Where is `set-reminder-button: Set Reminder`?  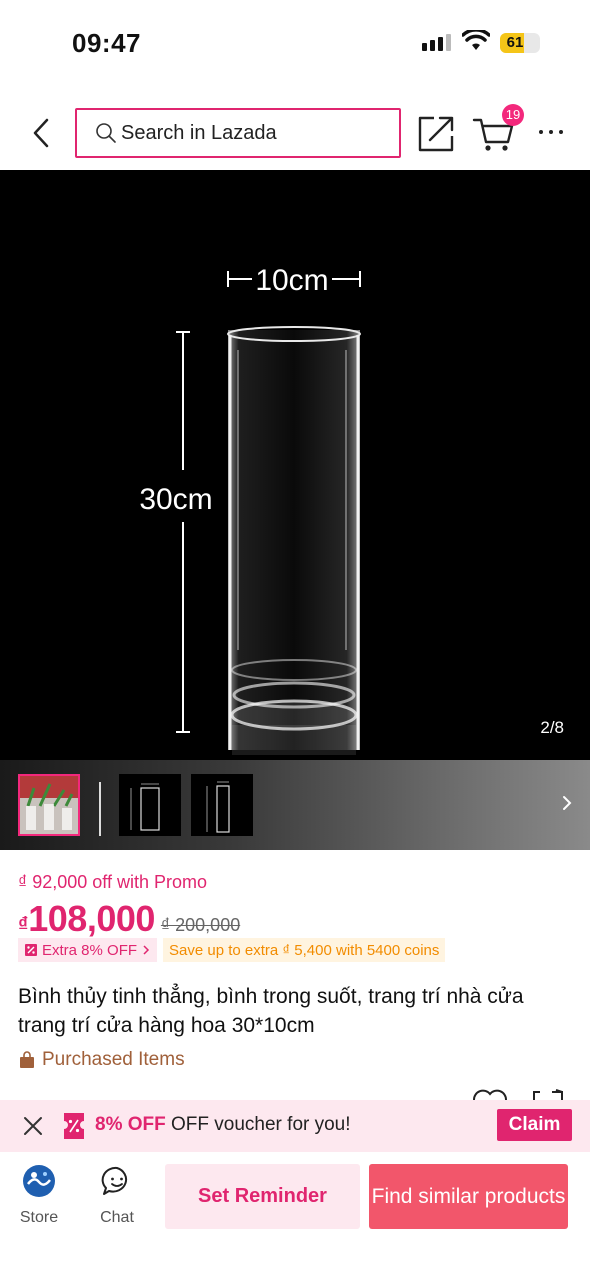
set-reminder-button: Set Reminder is located at coordinates (262, 1196).